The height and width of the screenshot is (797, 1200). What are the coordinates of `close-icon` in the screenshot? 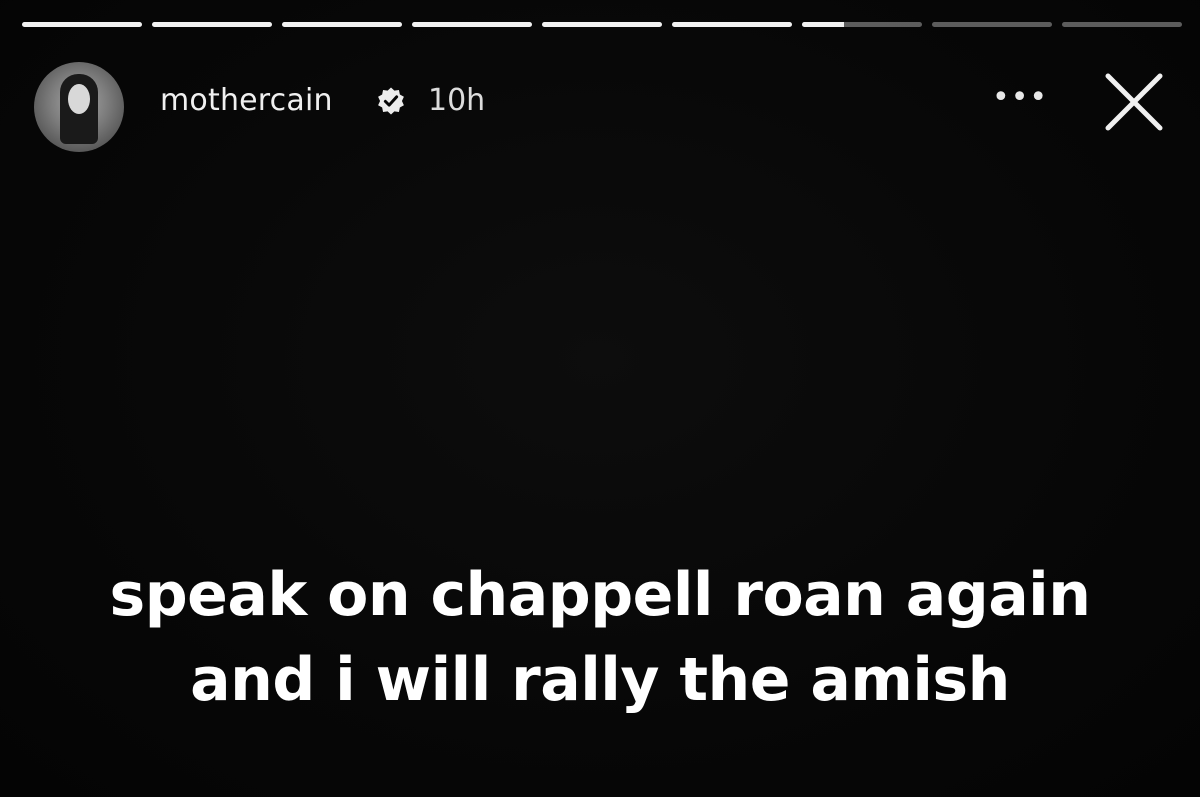 It's located at (1134, 102).